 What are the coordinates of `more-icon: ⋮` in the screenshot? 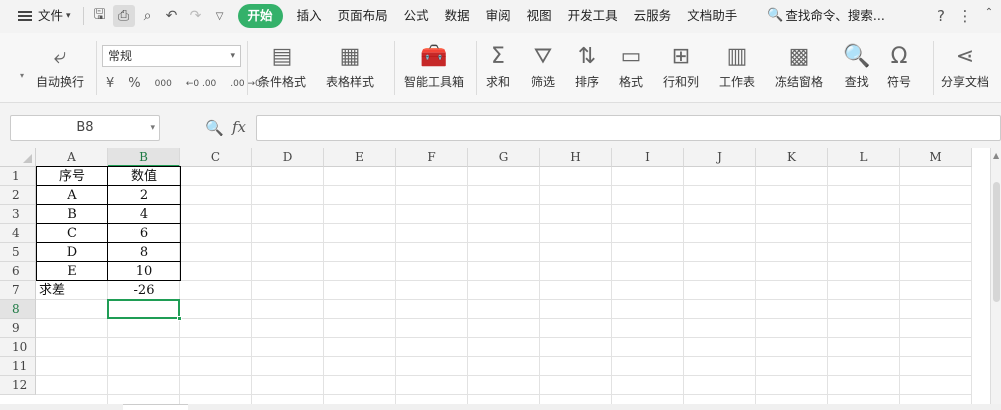 It's located at (965, 16).